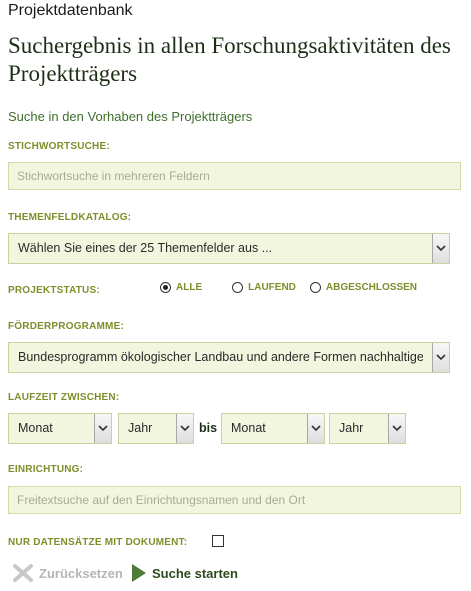 The height and width of the screenshot is (591, 471). What do you see at coordinates (54, 290) in the screenshot?
I see `project-status-label: PROJEKTSTATUS:` at bounding box center [54, 290].